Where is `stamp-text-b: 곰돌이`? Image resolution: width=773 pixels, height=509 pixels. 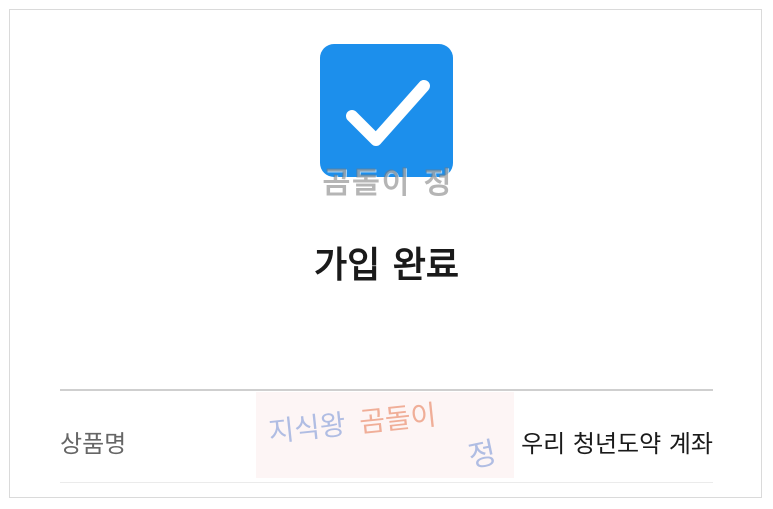 stamp-text-b: 곰돌이 is located at coordinates (397, 419).